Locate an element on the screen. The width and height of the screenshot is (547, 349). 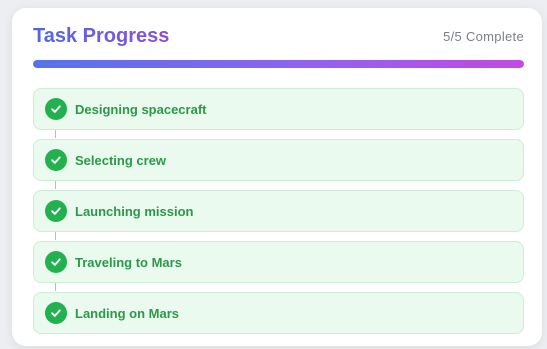
progress-bar is located at coordinates (278, 64).